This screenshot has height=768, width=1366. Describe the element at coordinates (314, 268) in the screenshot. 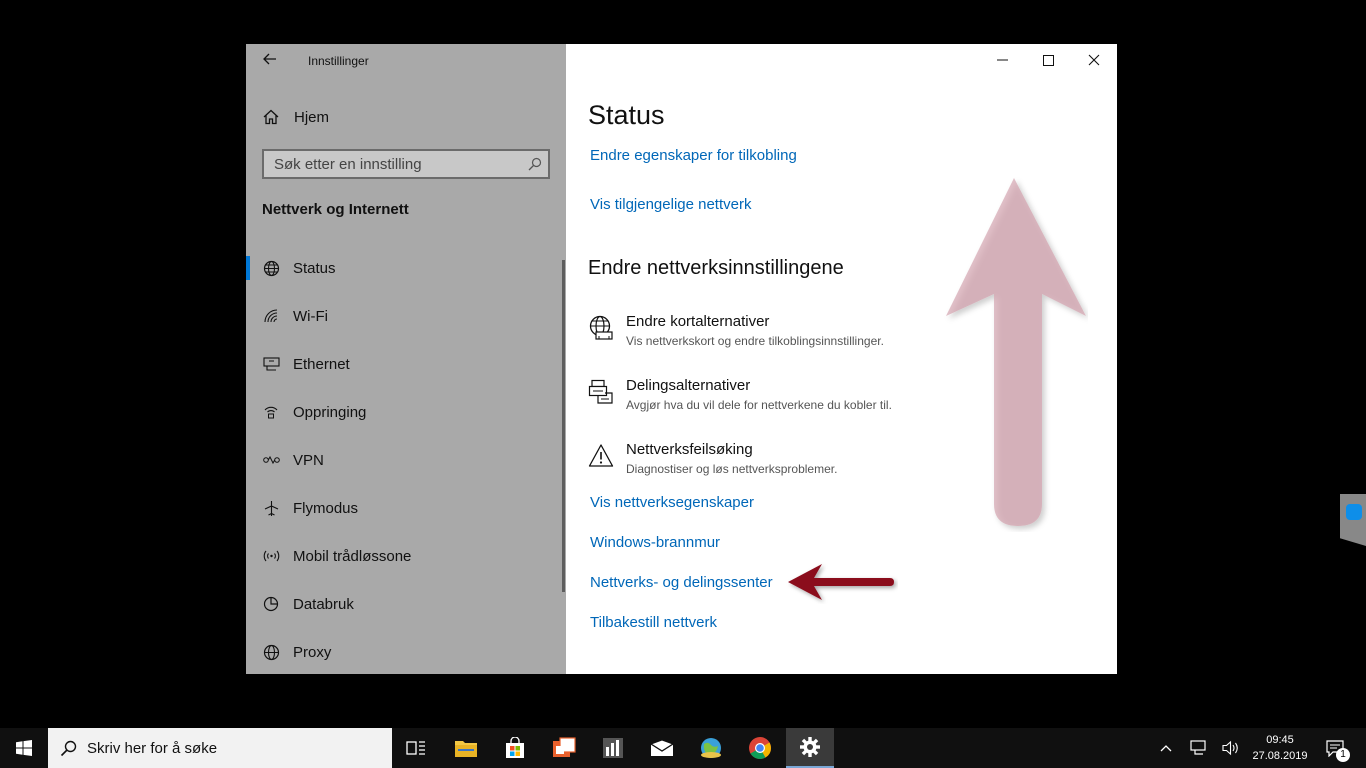

I see `sidebar-item-label: Status` at that location.